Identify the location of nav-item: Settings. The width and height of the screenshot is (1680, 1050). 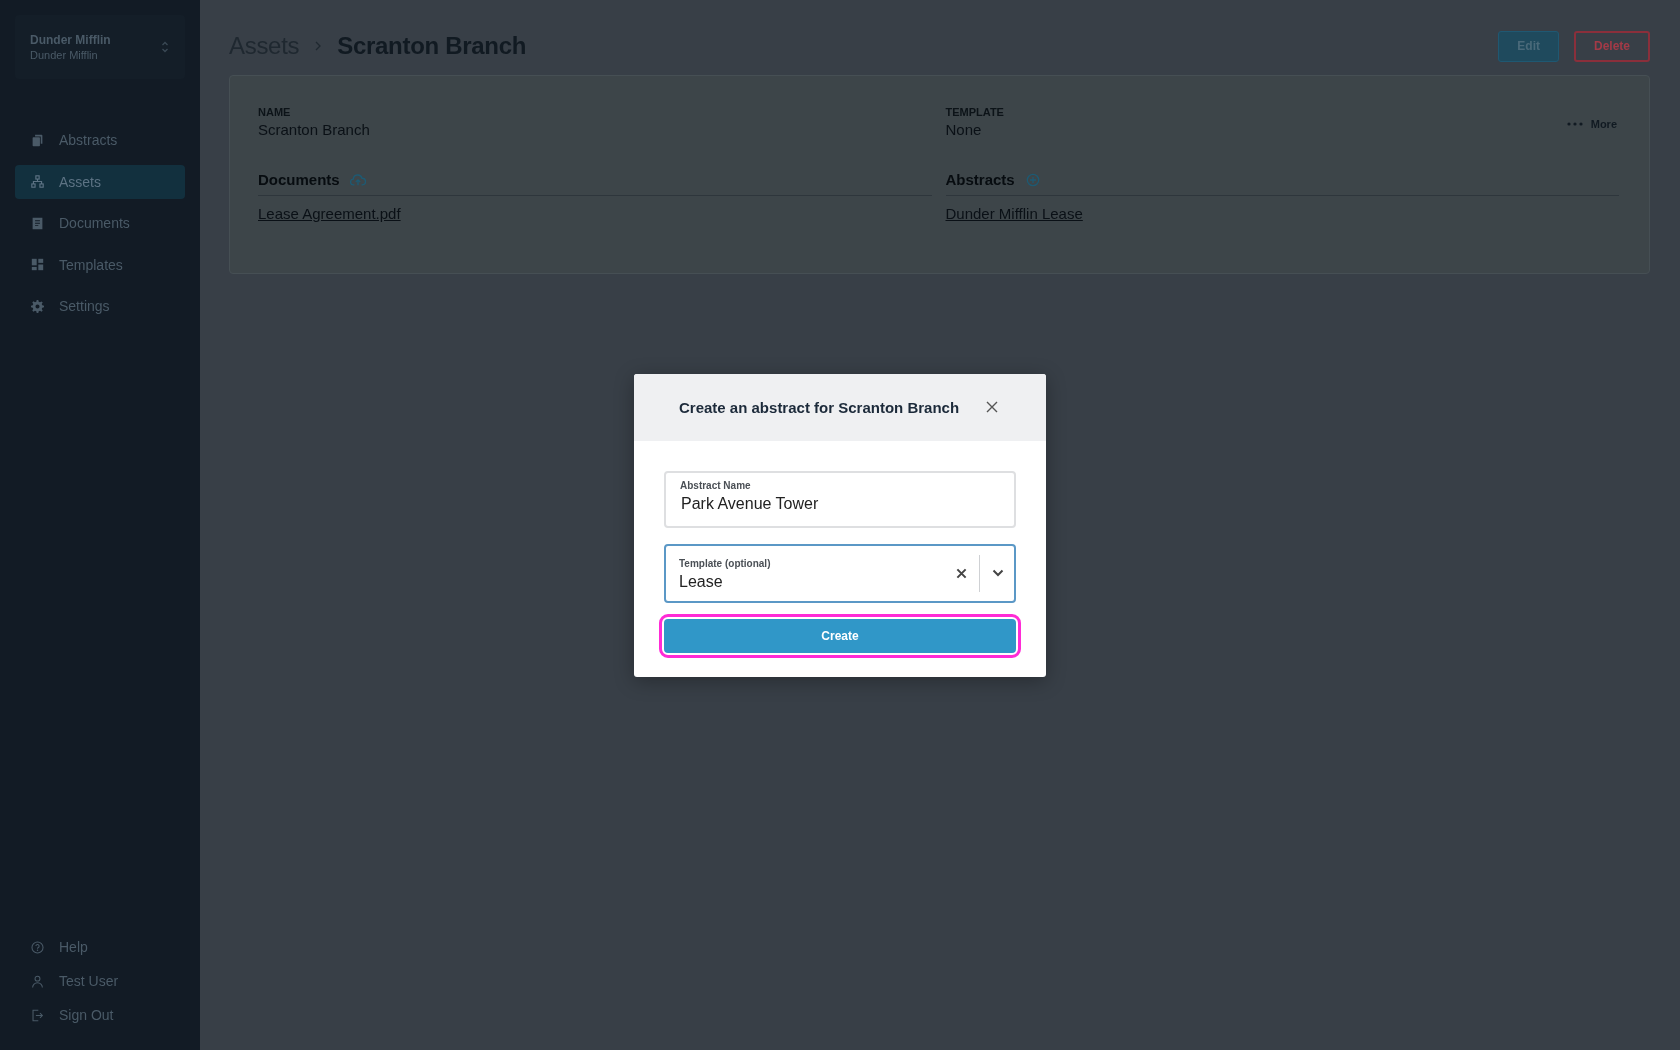
(100, 306).